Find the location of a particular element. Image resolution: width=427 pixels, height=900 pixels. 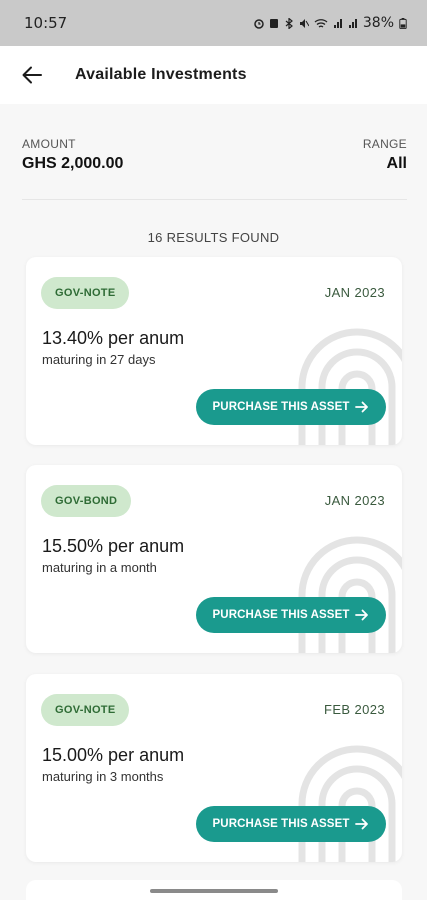

range-block: RANGE All is located at coordinates (385, 155).